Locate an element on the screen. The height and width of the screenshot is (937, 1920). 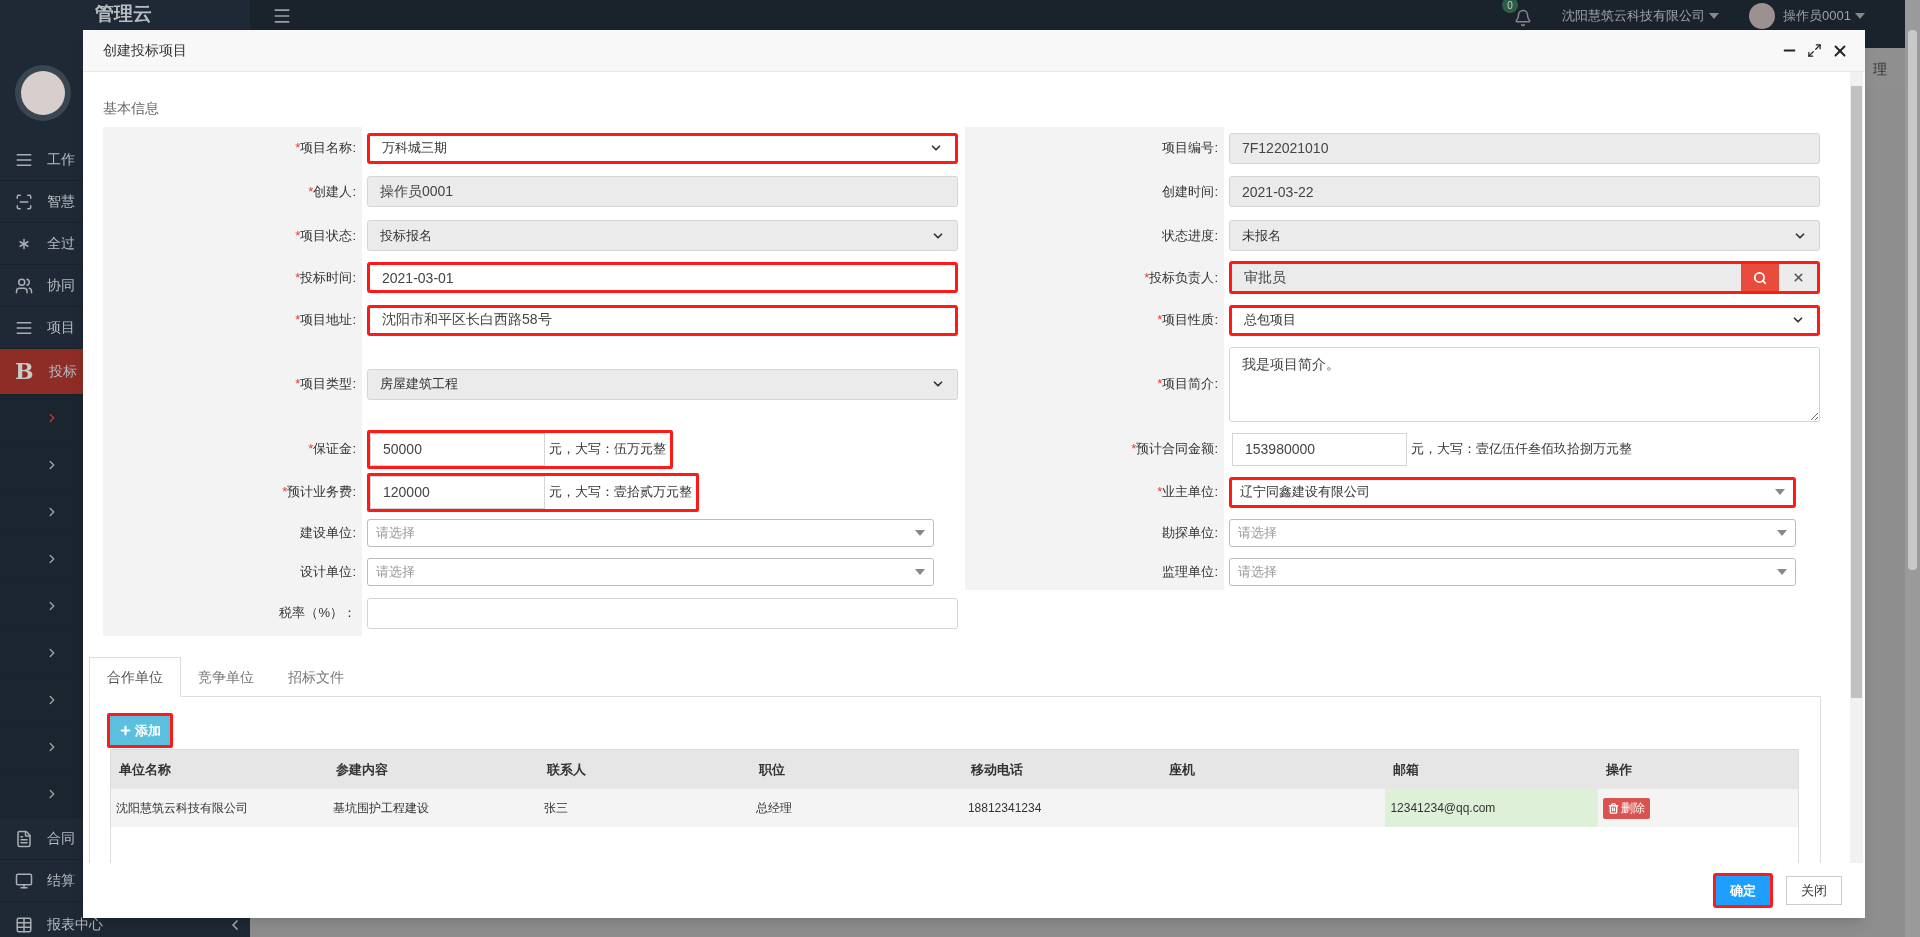
search-icon is located at coordinates (1760, 277).